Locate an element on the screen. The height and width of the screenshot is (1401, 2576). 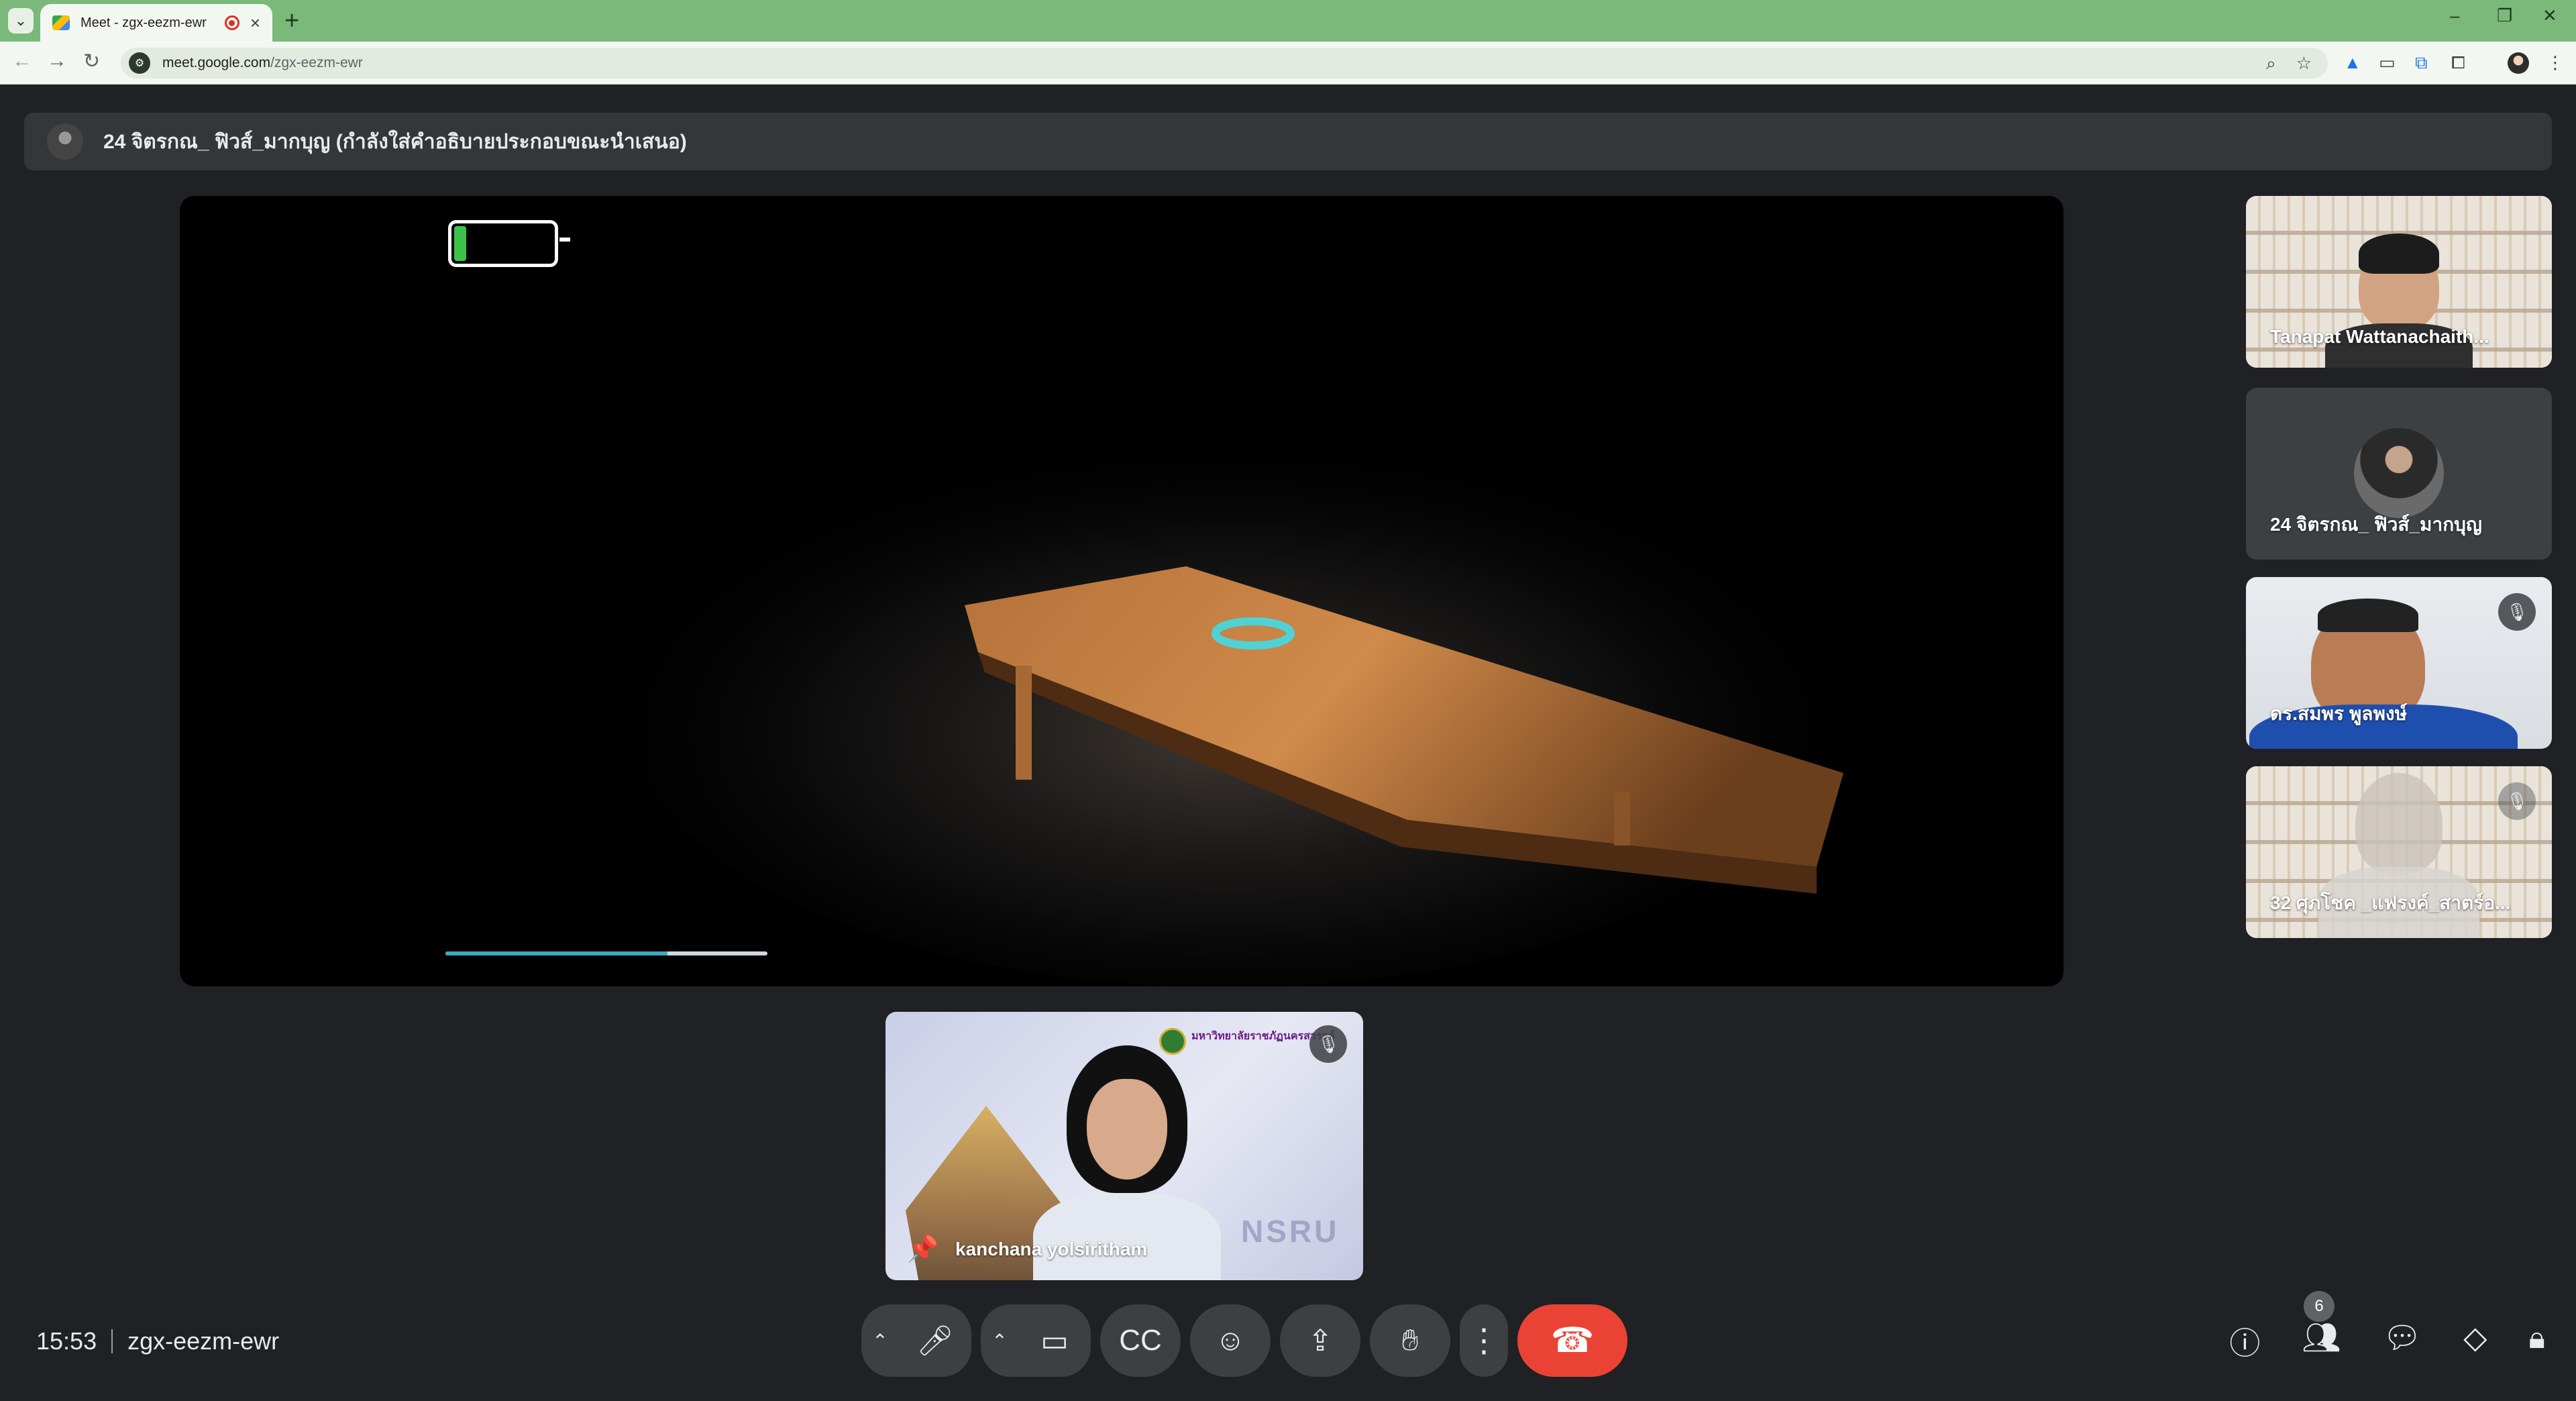
meet-favicon-icon is located at coordinates (61, 22).